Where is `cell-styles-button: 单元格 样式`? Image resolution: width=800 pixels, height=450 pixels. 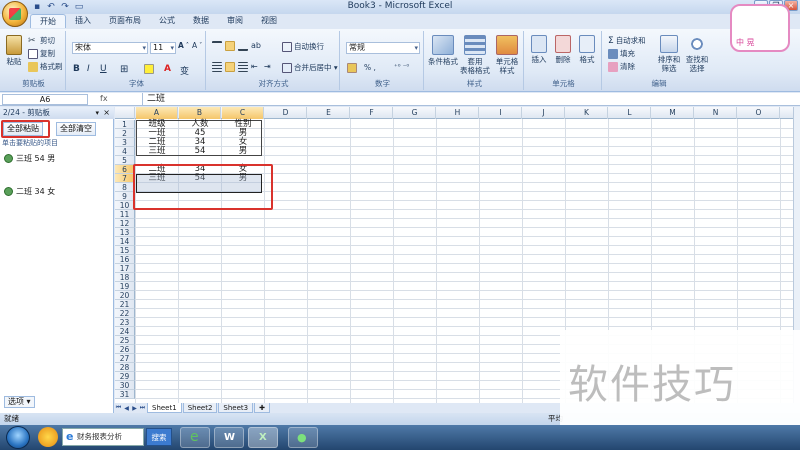
cell-styles-button: 单元格 样式 is located at coordinates (507, 55).